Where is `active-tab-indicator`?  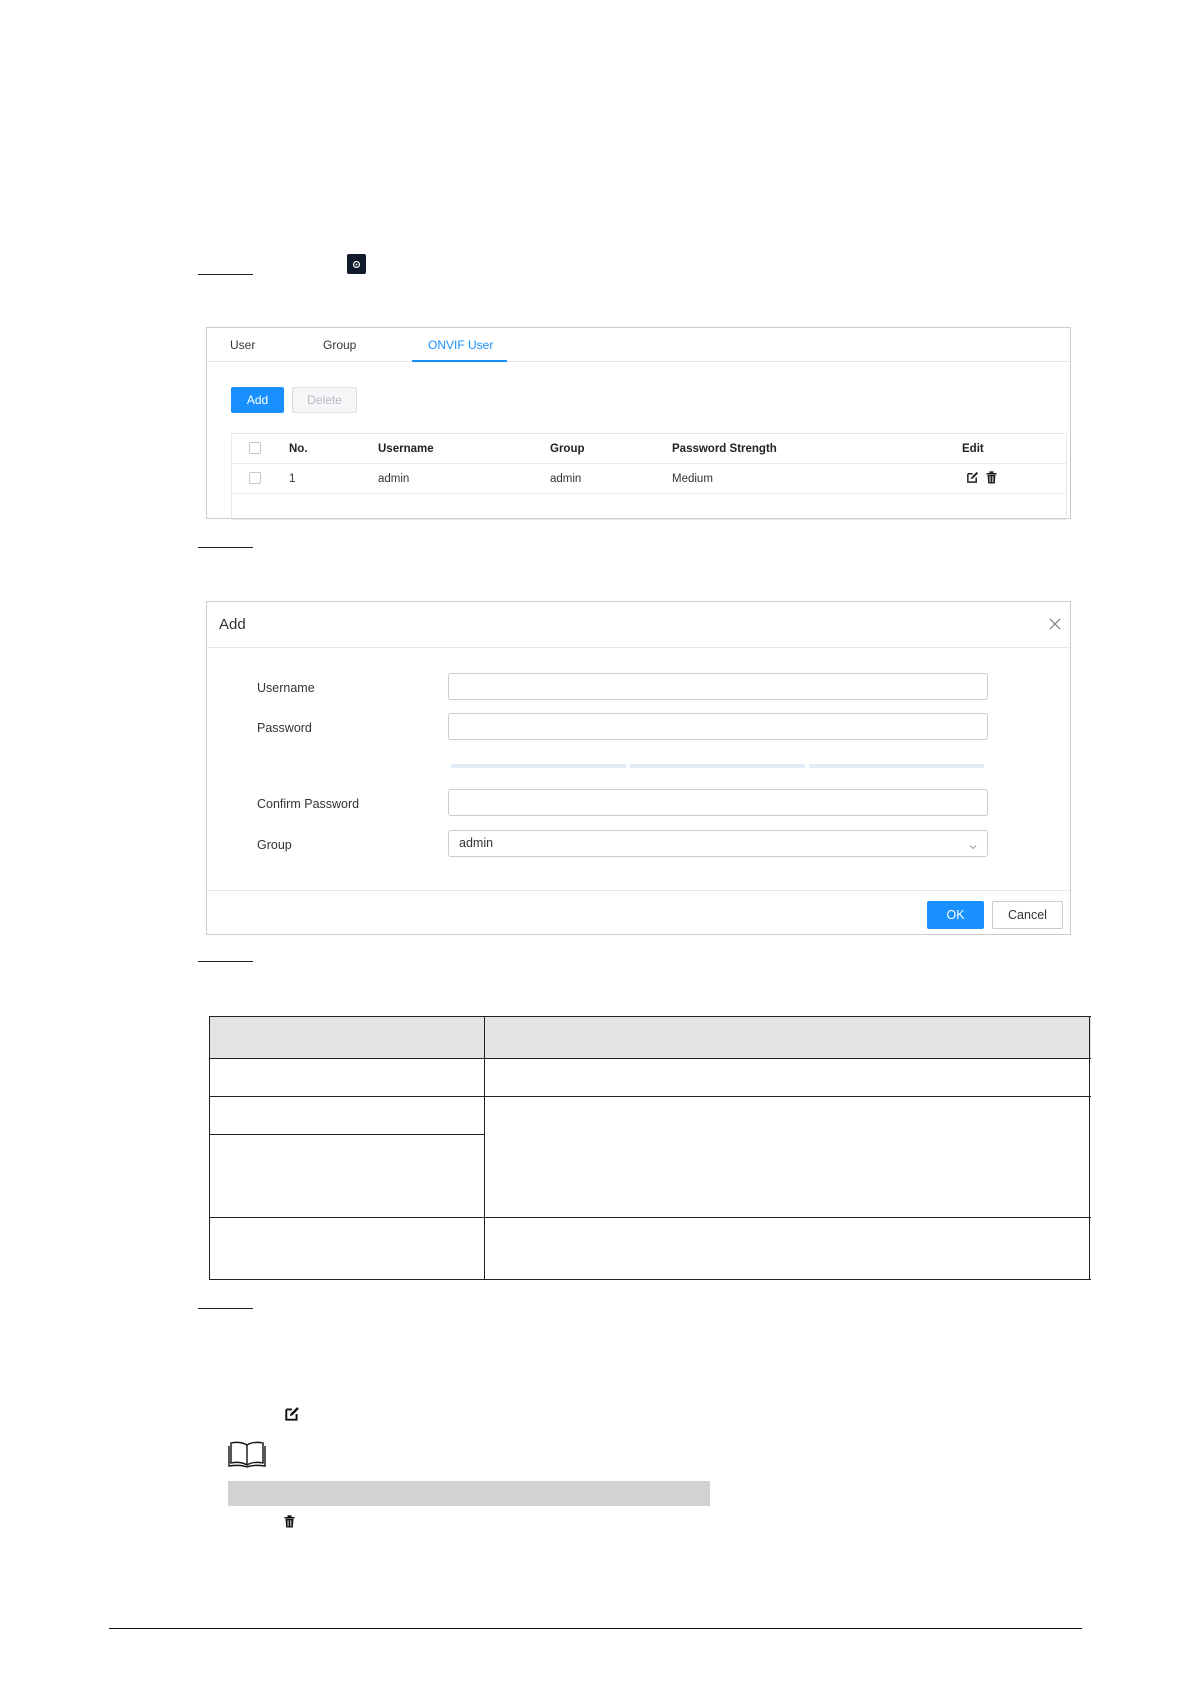 active-tab-indicator is located at coordinates (459, 361).